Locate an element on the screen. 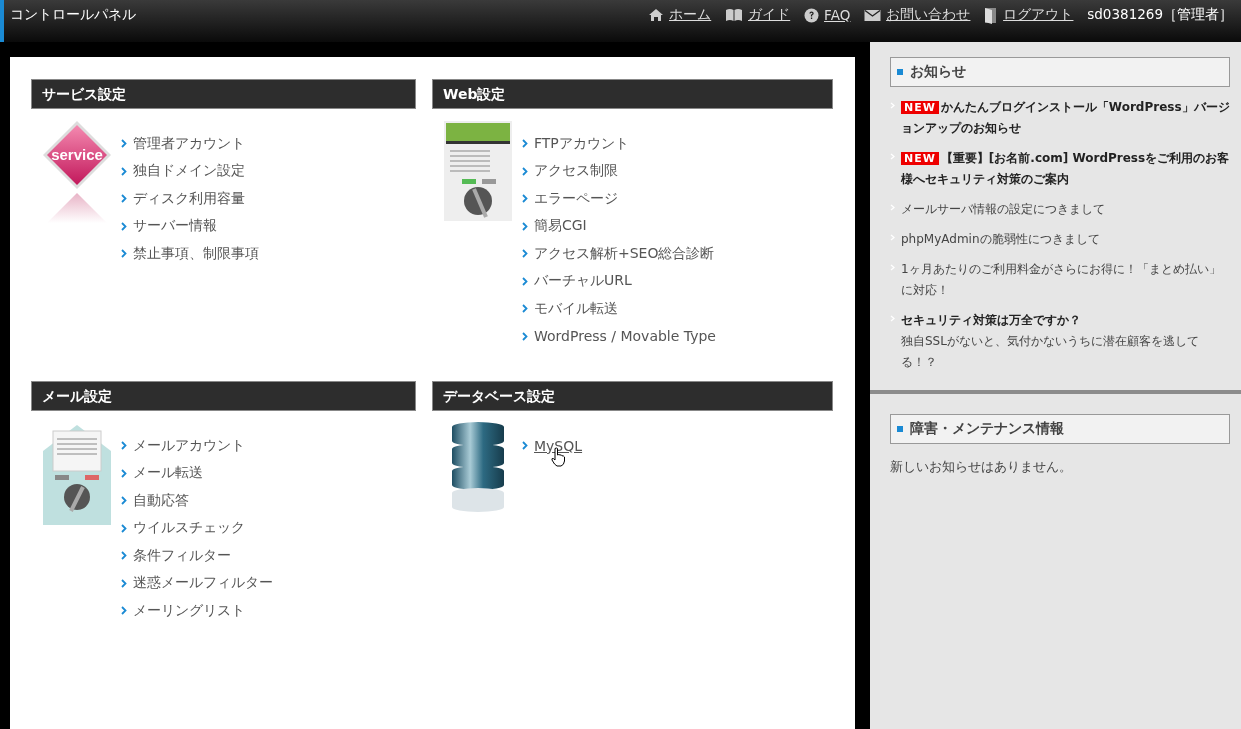 Image resolution: width=1241 pixels, height=729 pixels. menu-link: メール転送 is located at coordinates (168, 473).